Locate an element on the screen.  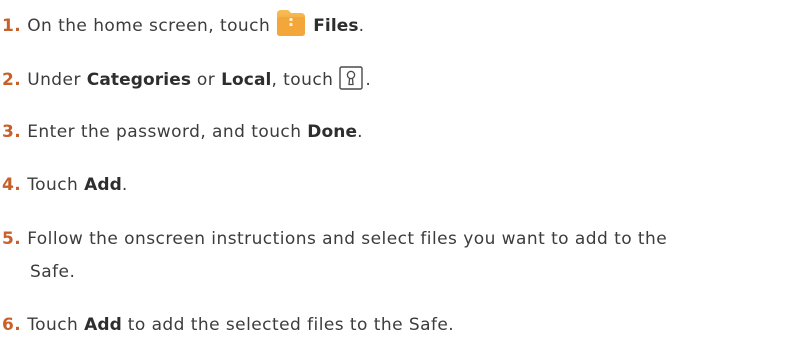
step-number: 5. is located at coordinates (12, 239).